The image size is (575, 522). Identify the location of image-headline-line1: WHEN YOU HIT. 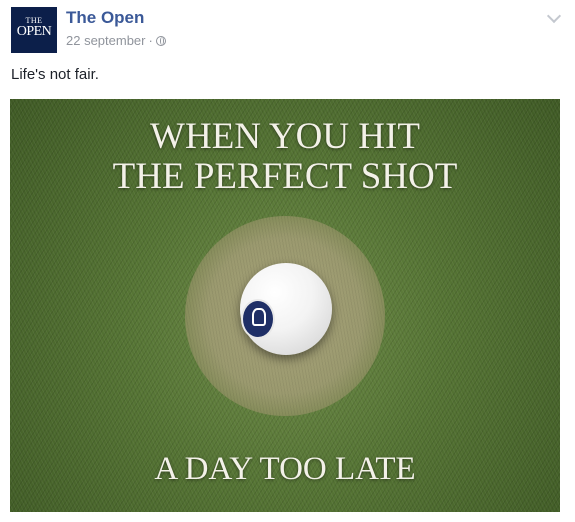
(285, 136).